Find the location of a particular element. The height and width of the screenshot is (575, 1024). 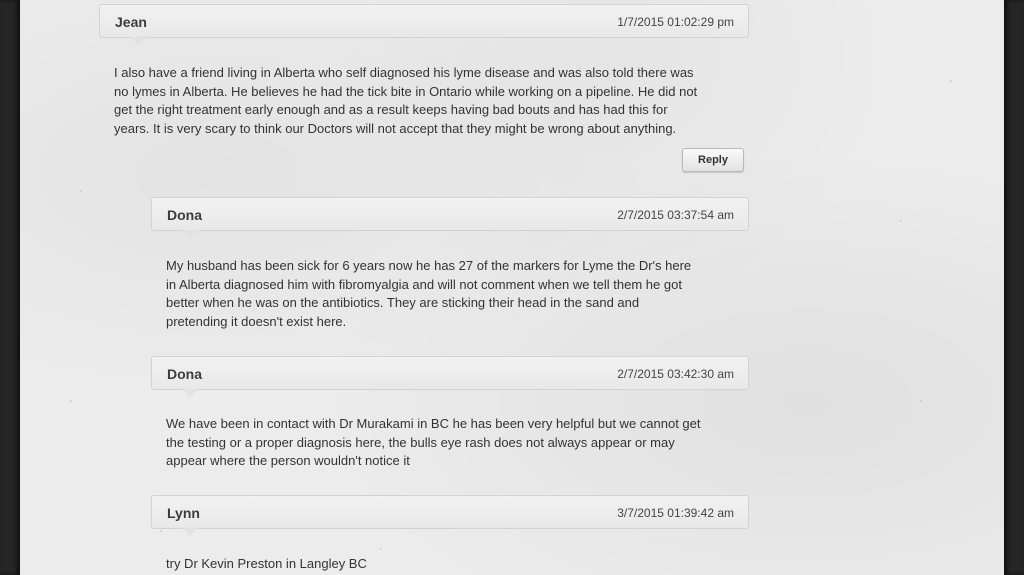

comment-timestamp: 3/7/2015 01:39:42 am is located at coordinates (675, 513).